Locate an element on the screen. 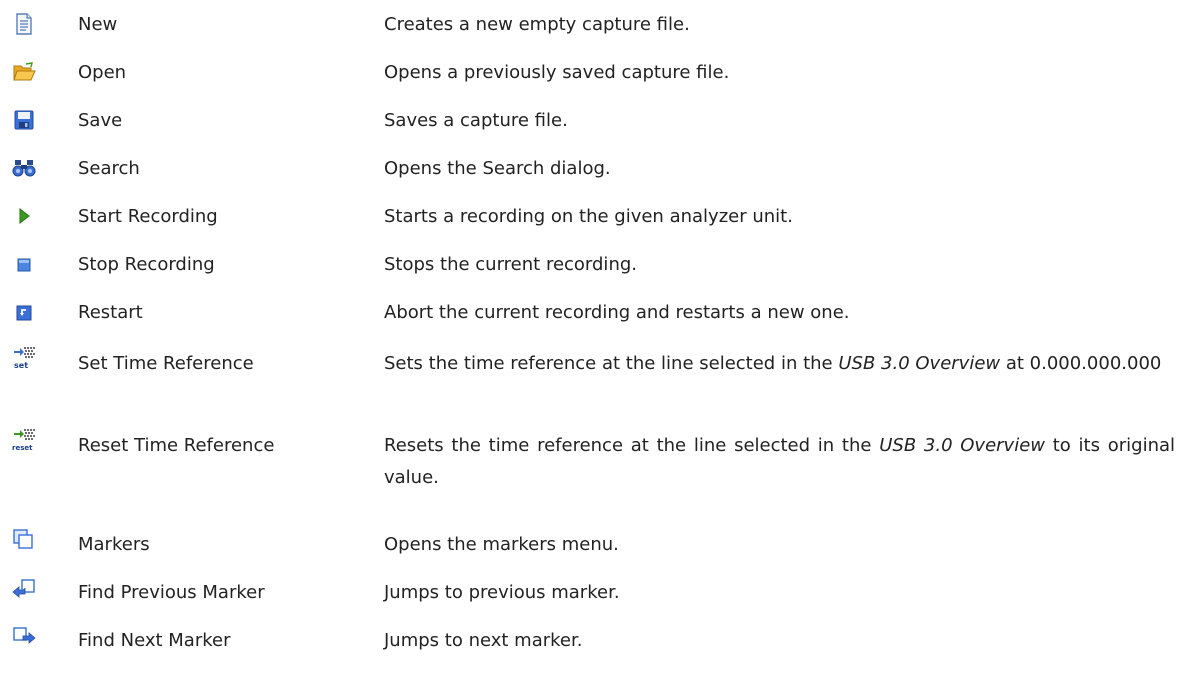 The image size is (1194, 696). command-name: Find Previous Marker is located at coordinates (171, 592).